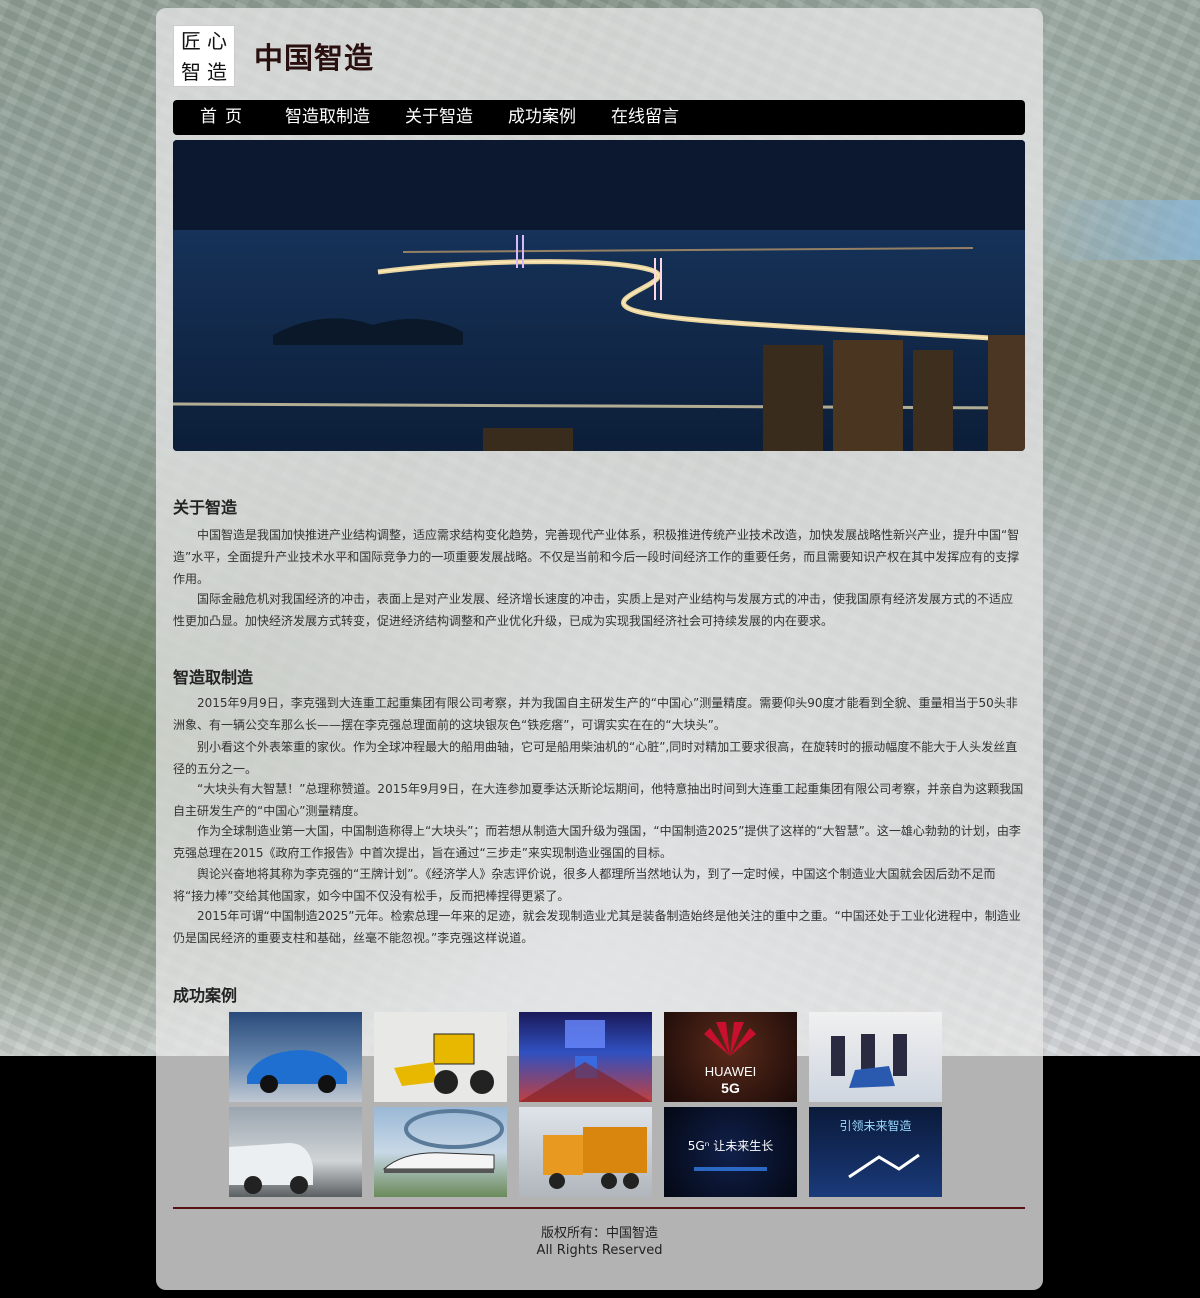  What do you see at coordinates (542, 117) in the screenshot?
I see `nav-item-cases: 成功案例` at bounding box center [542, 117].